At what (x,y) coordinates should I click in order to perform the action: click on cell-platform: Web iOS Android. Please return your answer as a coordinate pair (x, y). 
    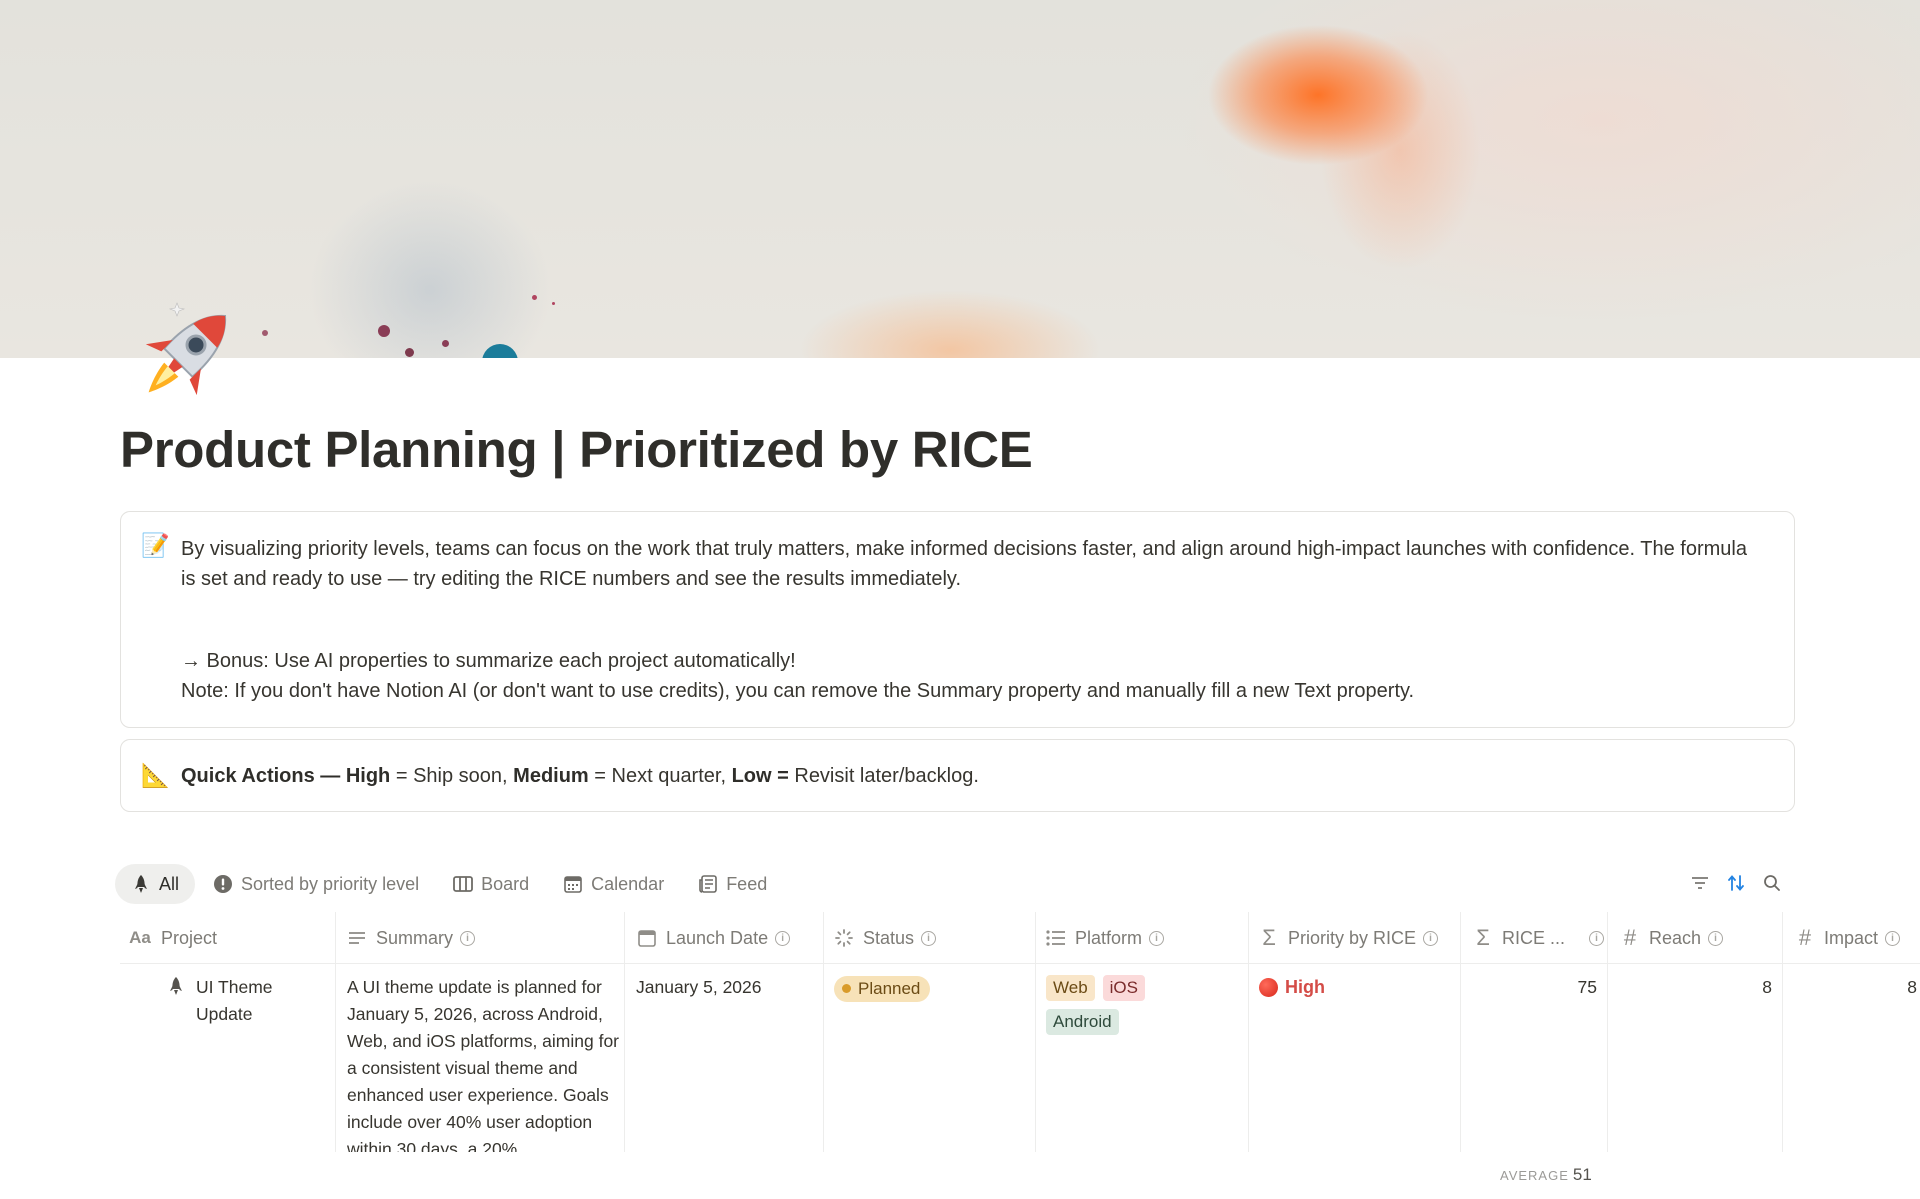
    Looking at the image, I should click on (1143, 1058).